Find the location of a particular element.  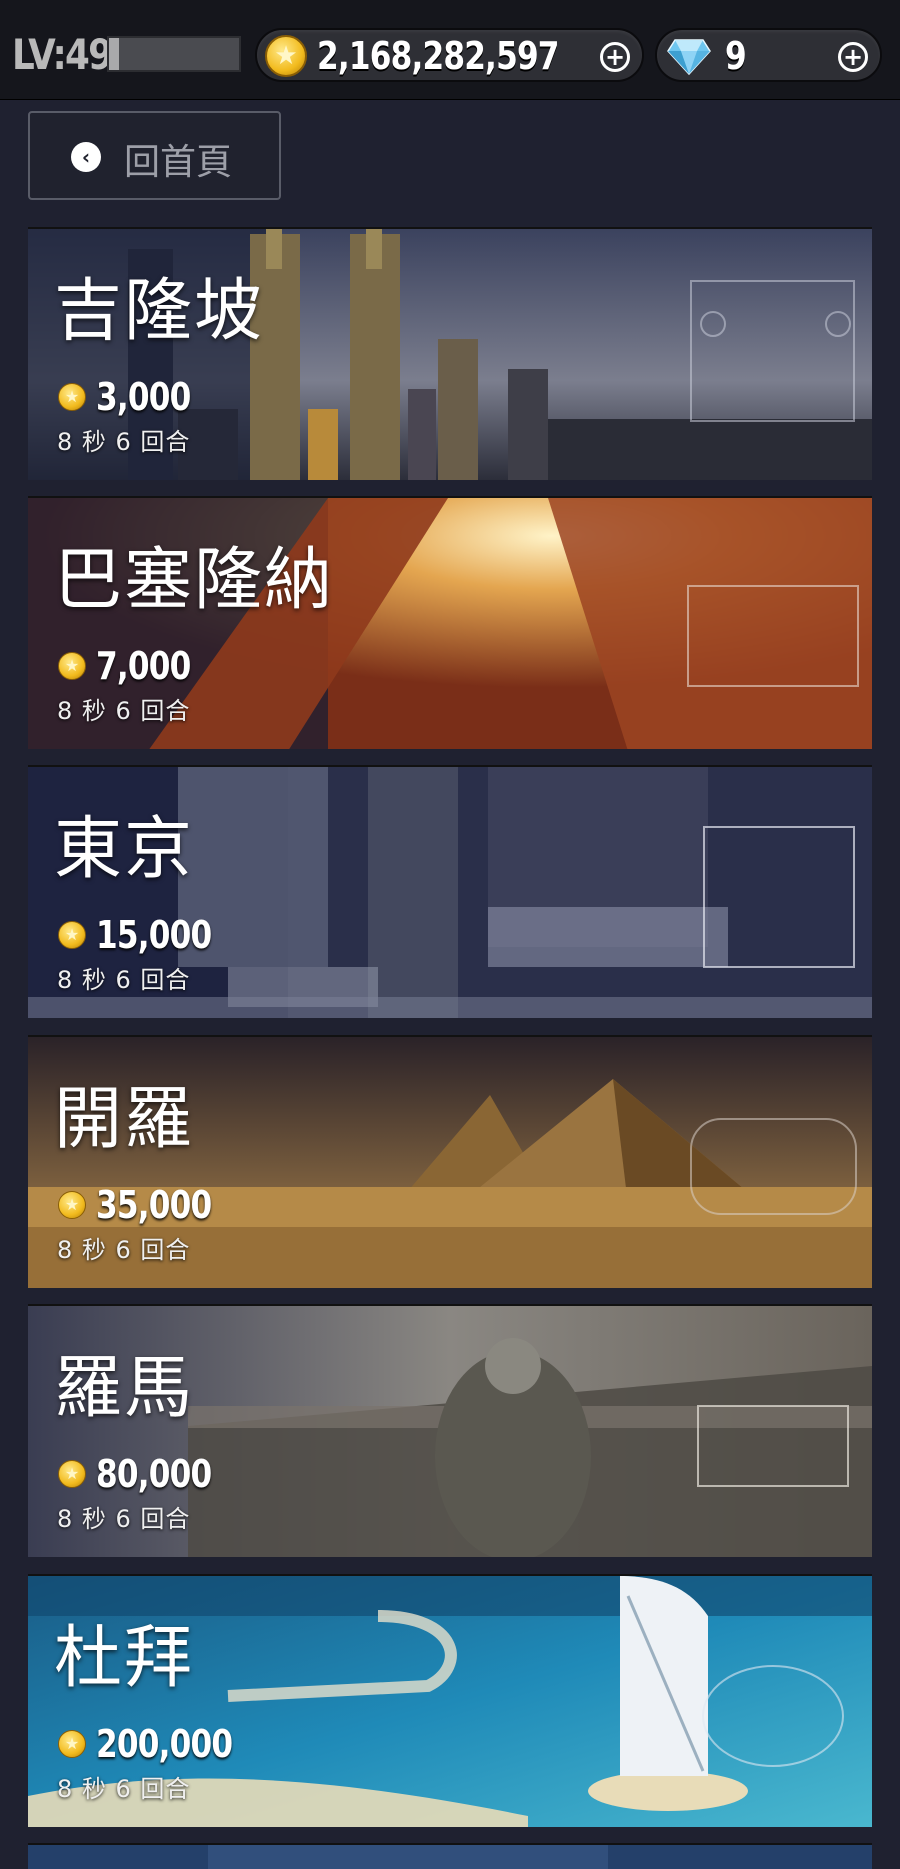

coin-amount: 2,168,282,597 is located at coordinates (438, 56).